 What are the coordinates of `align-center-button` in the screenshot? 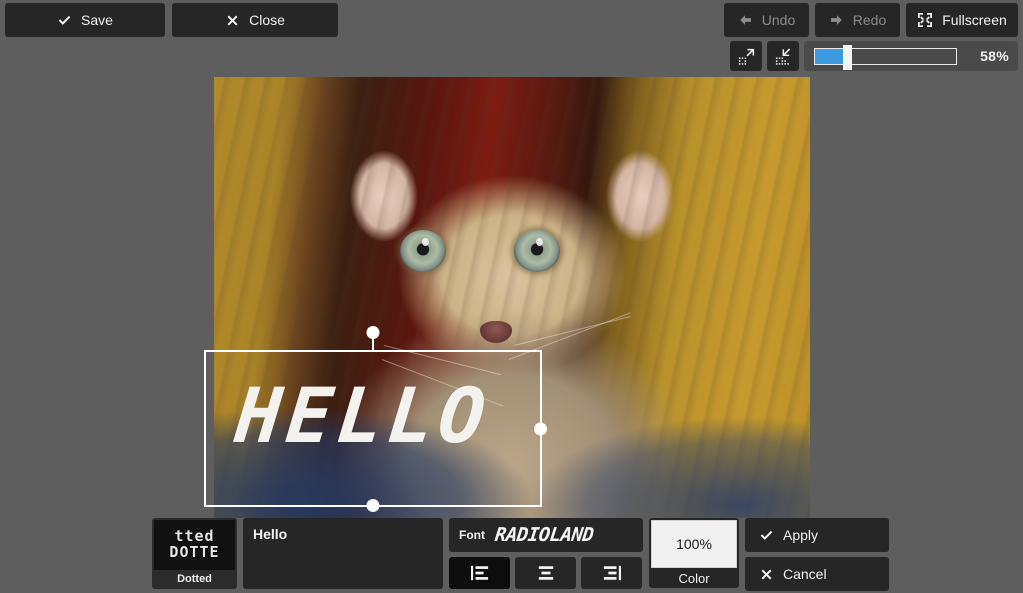 It's located at (545, 573).